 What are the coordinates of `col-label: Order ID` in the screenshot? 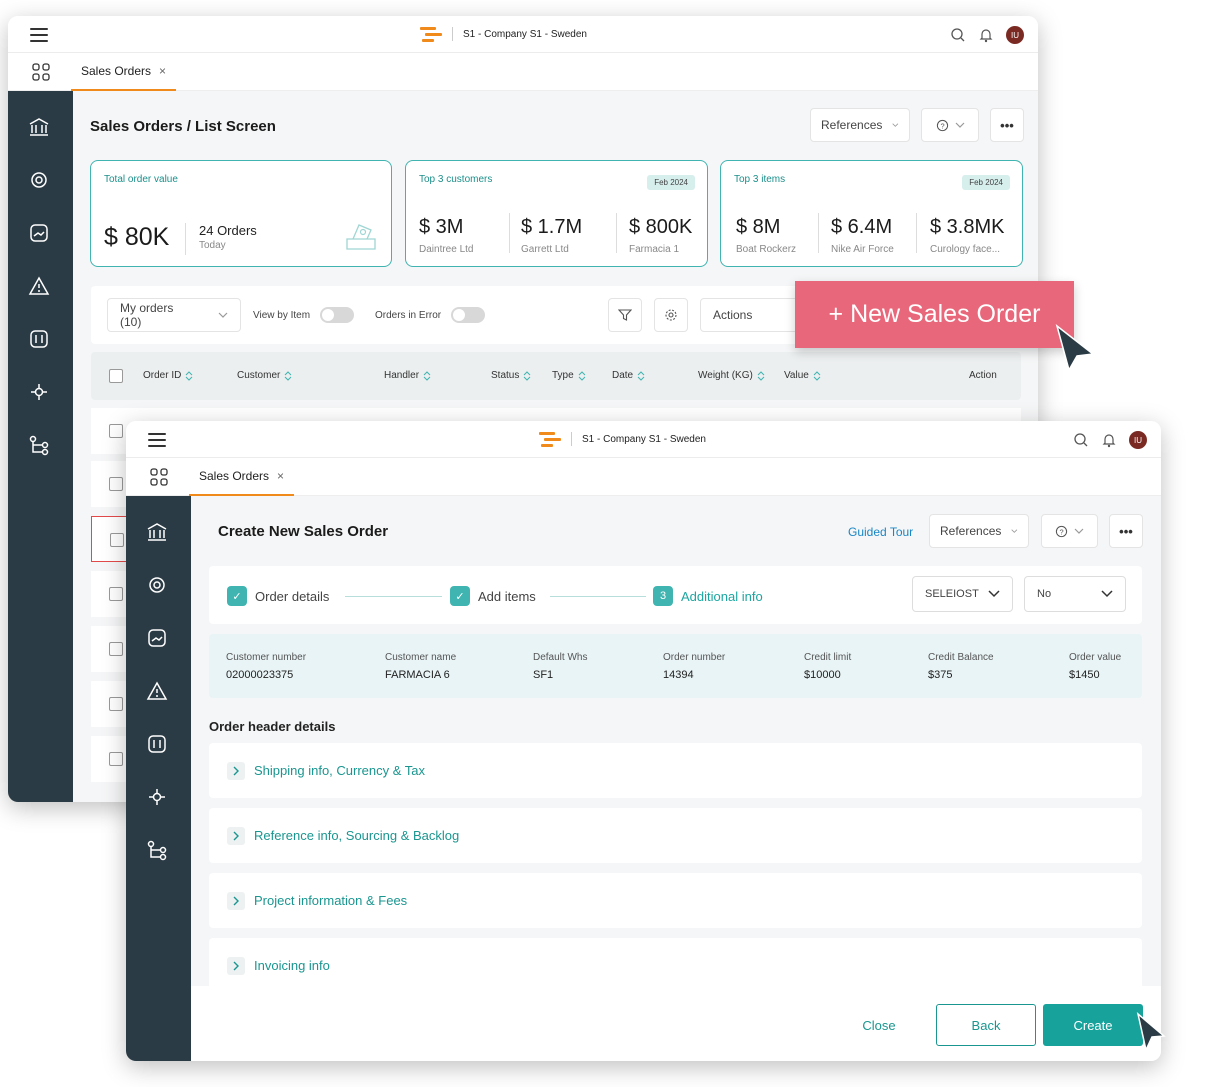 It's located at (162, 375).